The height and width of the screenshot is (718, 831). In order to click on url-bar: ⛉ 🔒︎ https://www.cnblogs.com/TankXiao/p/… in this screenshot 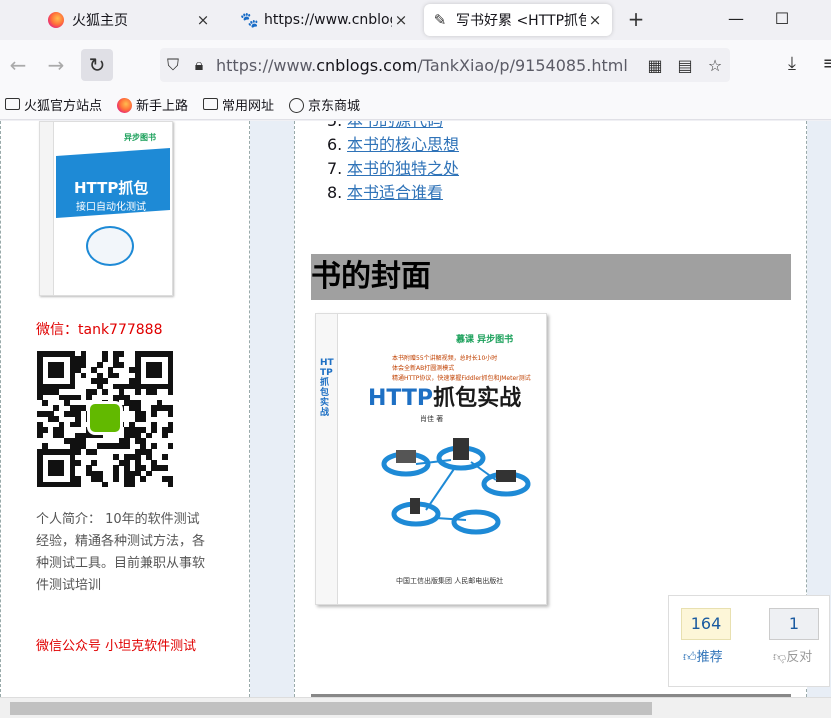, I will do `click(445, 65)`.